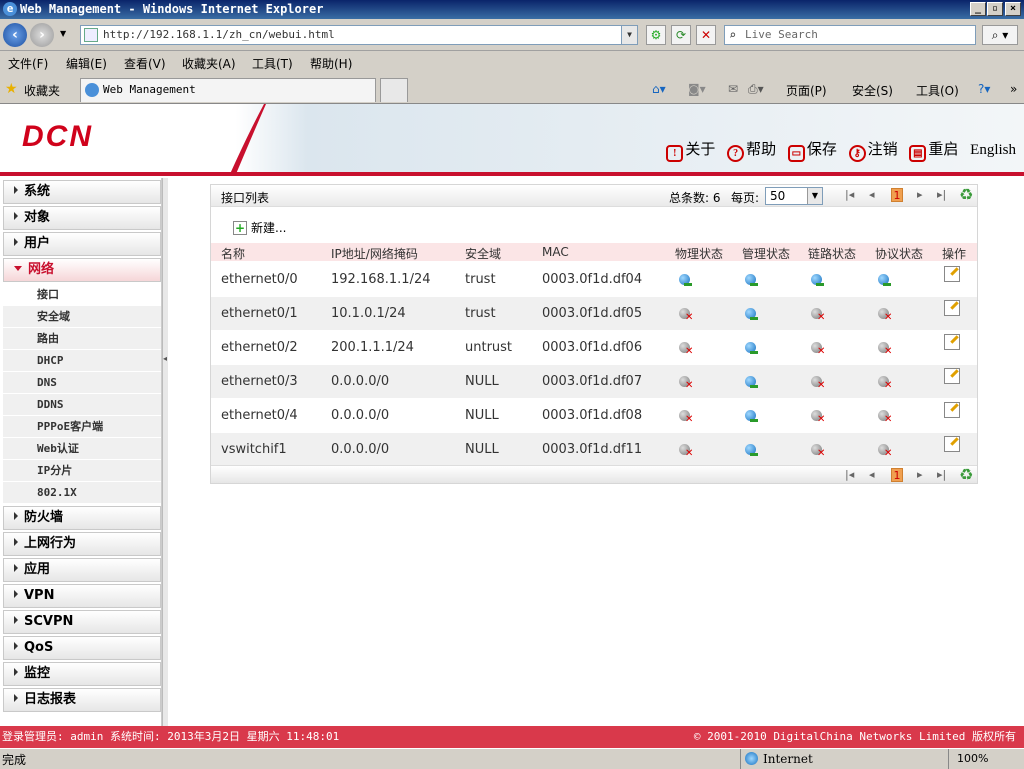 The width and height of the screenshot is (1024, 769). Describe the element at coordinates (82, 622) in the screenshot. I see `sidebar-item-scvpn: SCVPN` at that location.